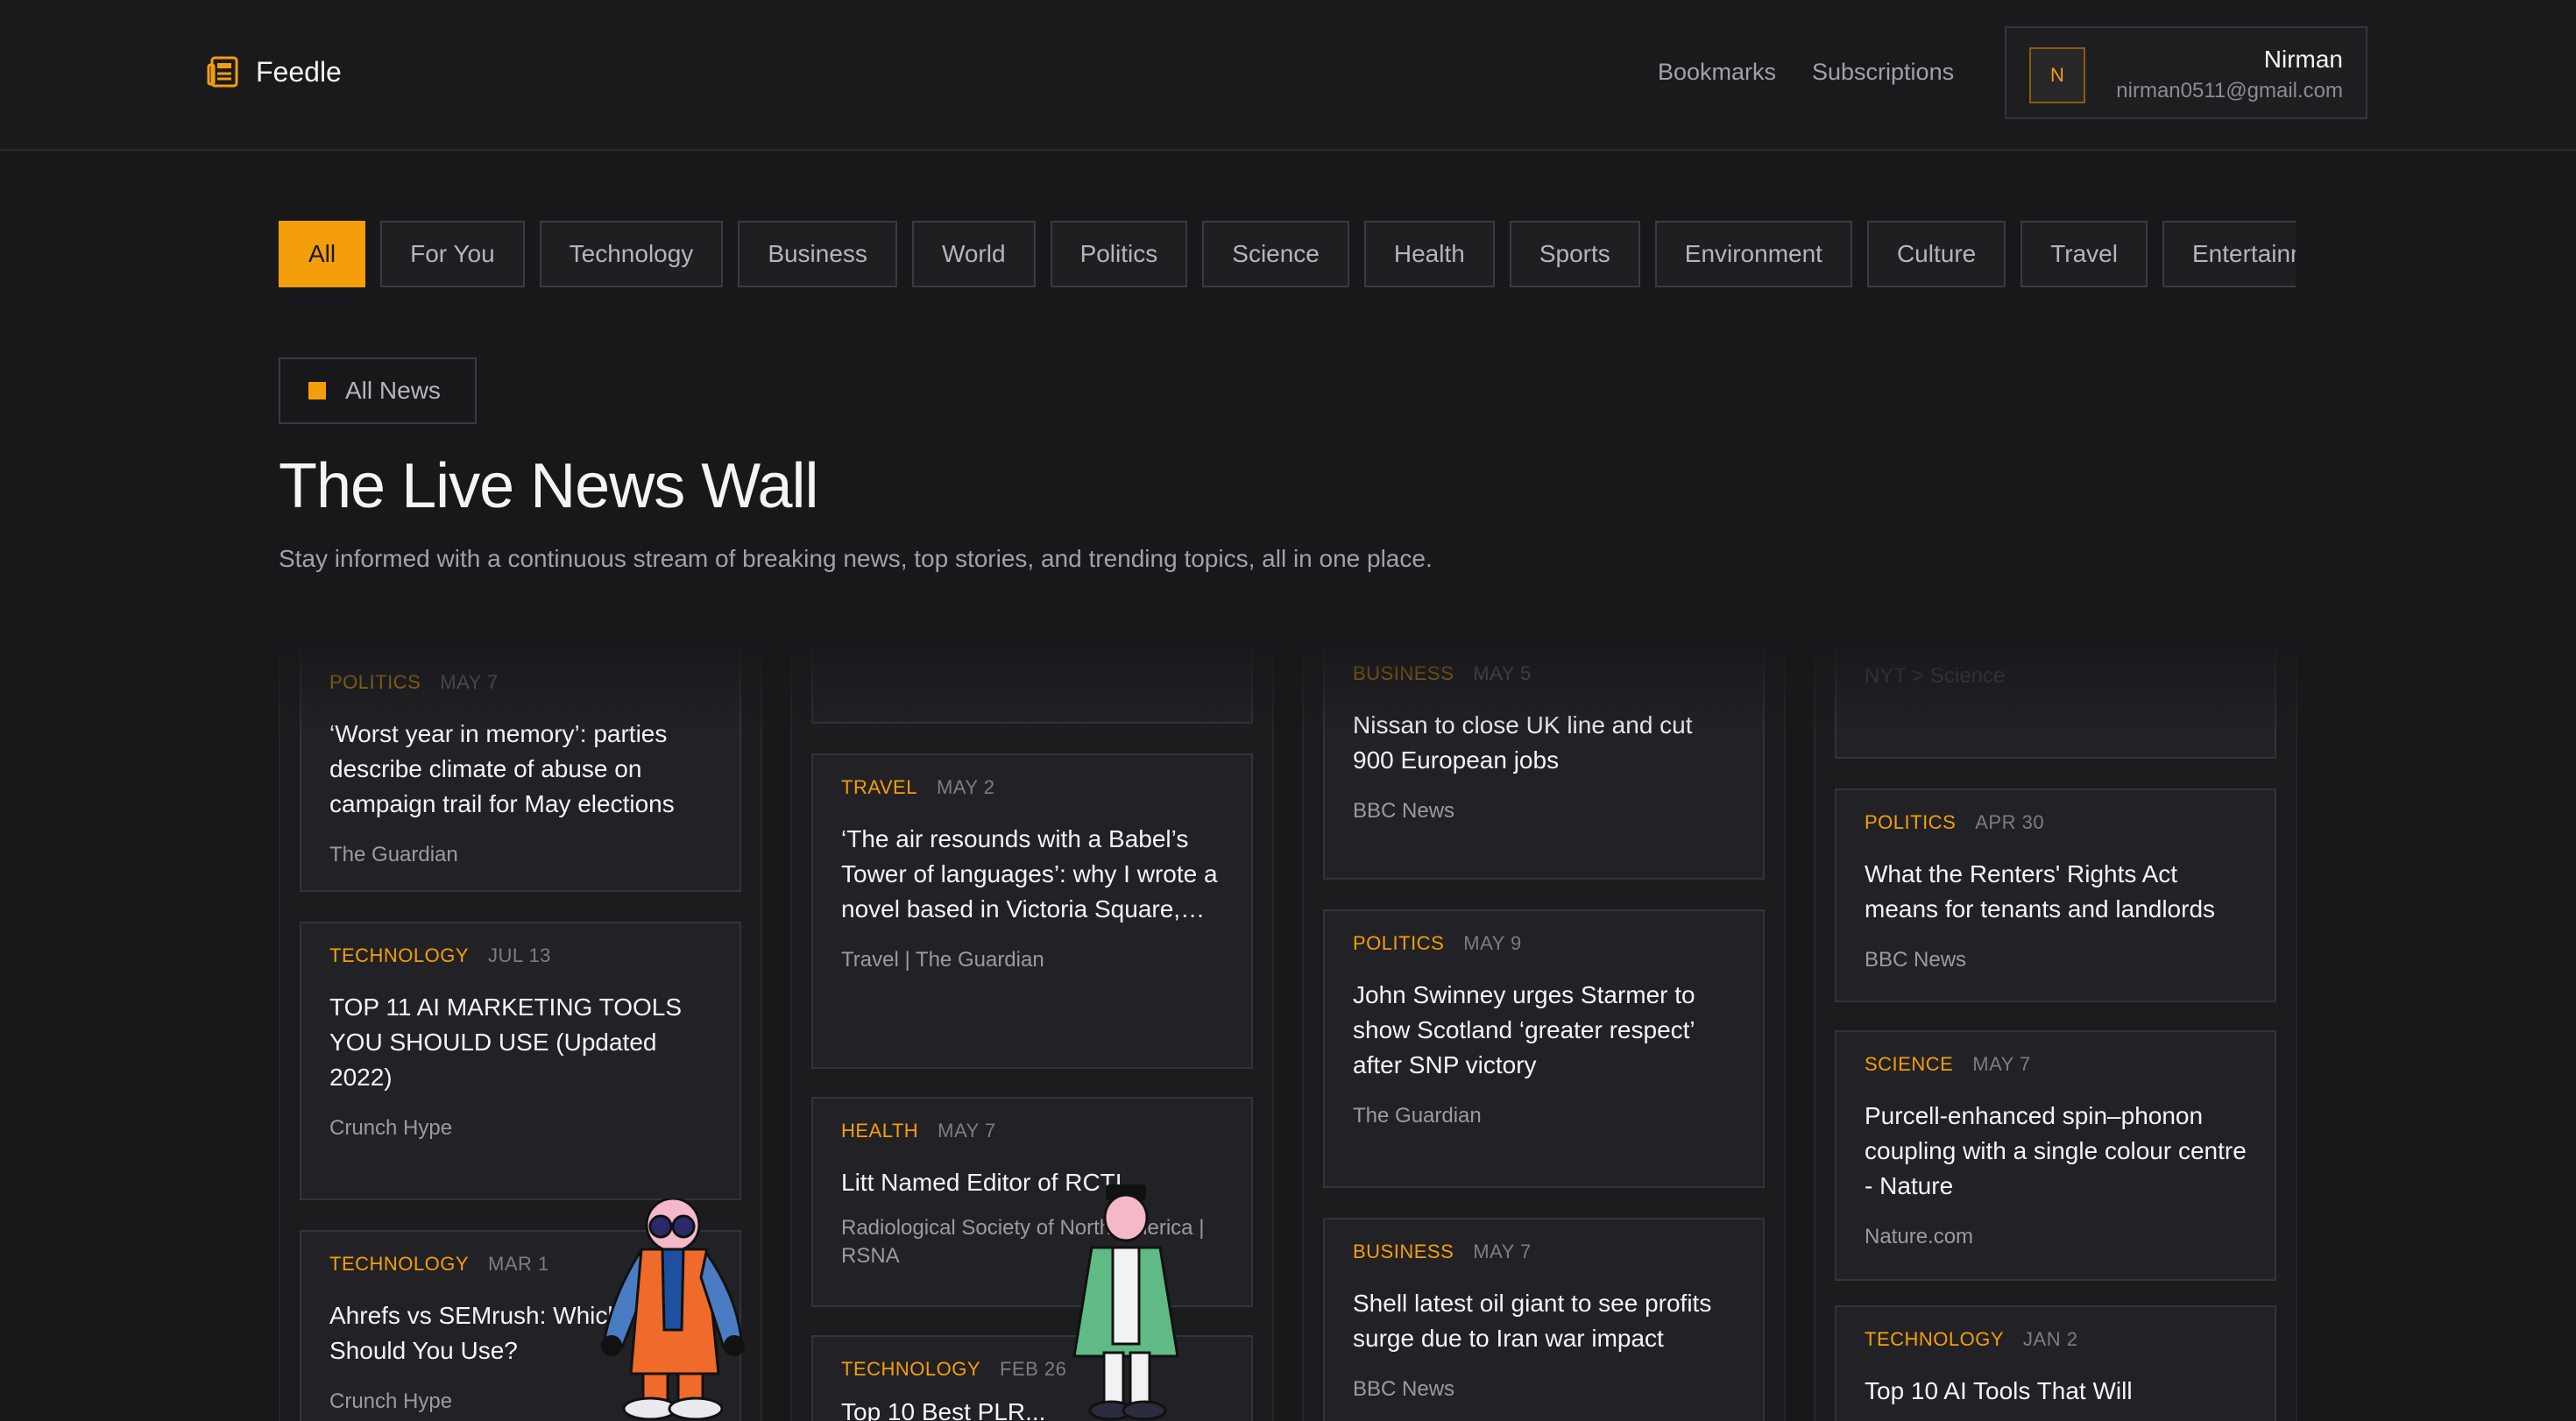 The image size is (2576, 1421). What do you see at coordinates (1936, 254) in the screenshot?
I see `tab-culture: Culture` at bounding box center [1936, 254].